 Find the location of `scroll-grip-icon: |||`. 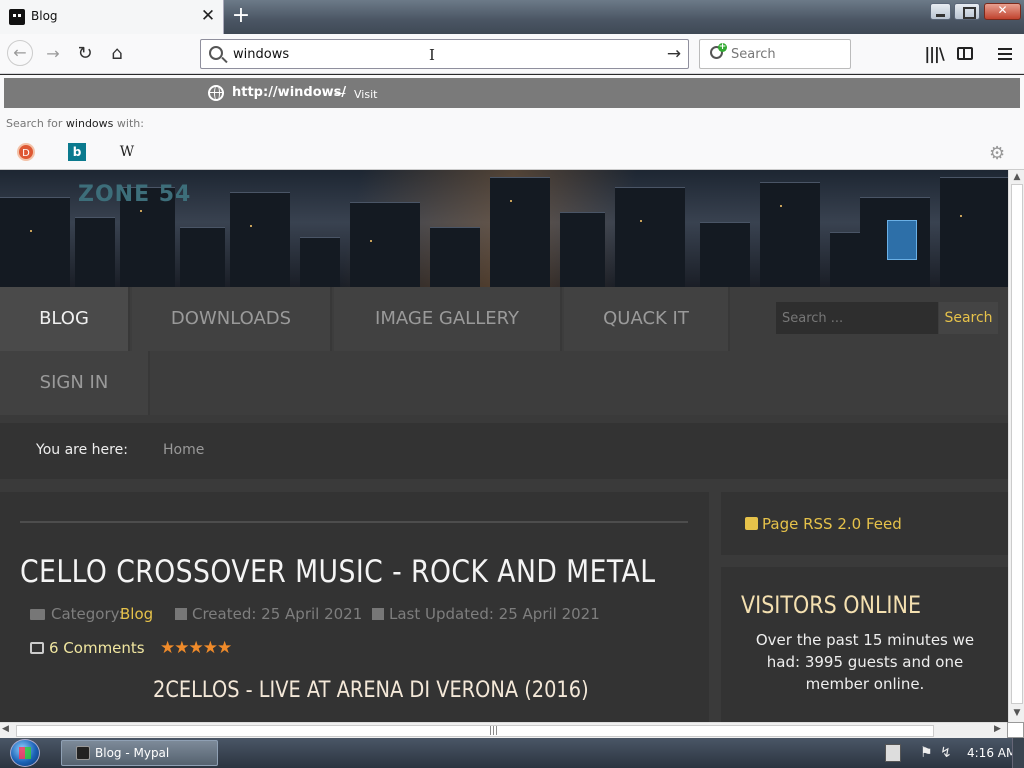

scroll-grip-icon: ||| is located at coordinates (494, 731).